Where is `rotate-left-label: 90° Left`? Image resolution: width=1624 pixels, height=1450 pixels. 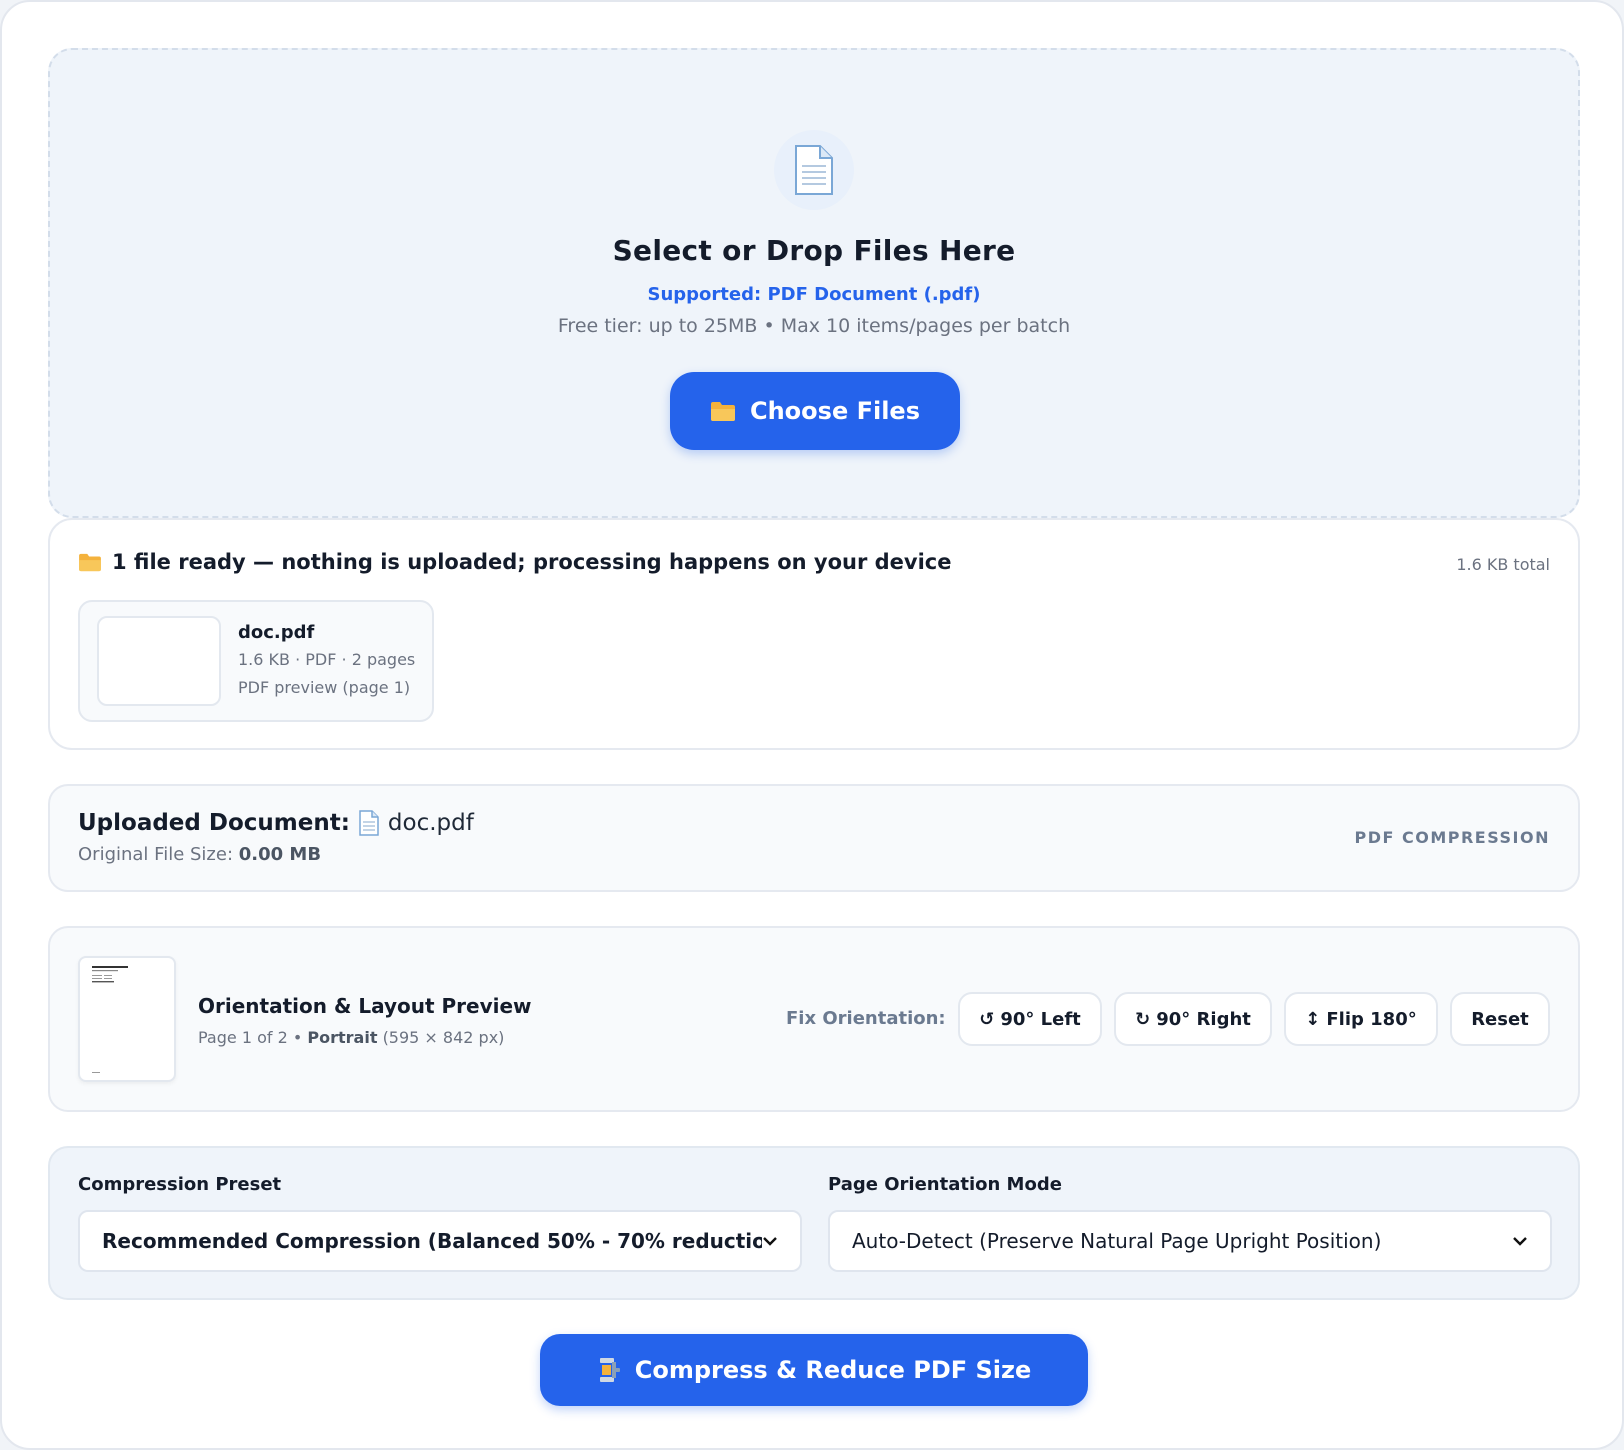
rotate-left-label: 90° Left is located at coordinates (1040, 1019).